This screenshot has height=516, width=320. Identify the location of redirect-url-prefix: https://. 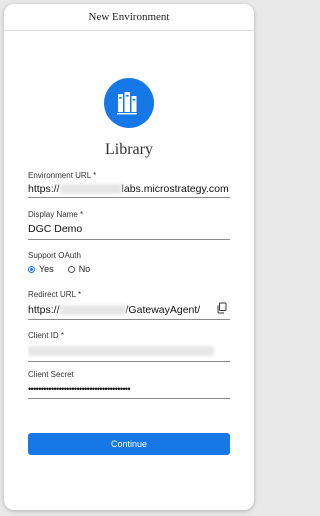
(44, 309).